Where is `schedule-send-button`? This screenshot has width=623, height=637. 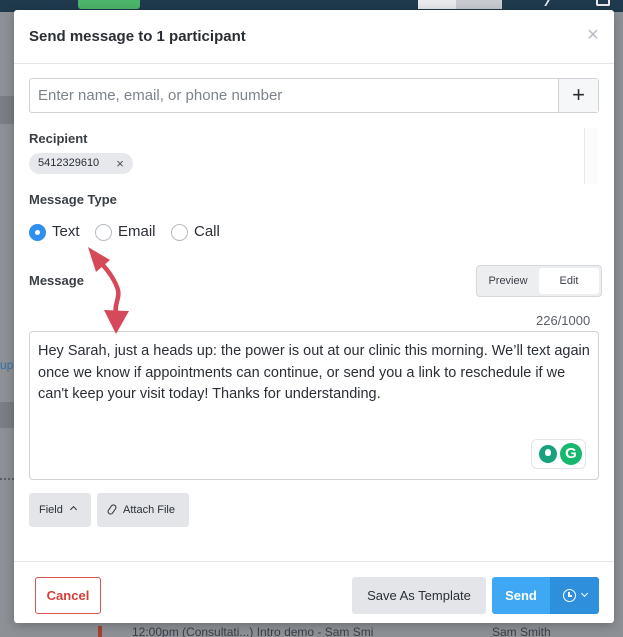 schedule-send-button is located at coordinates (574, 595).